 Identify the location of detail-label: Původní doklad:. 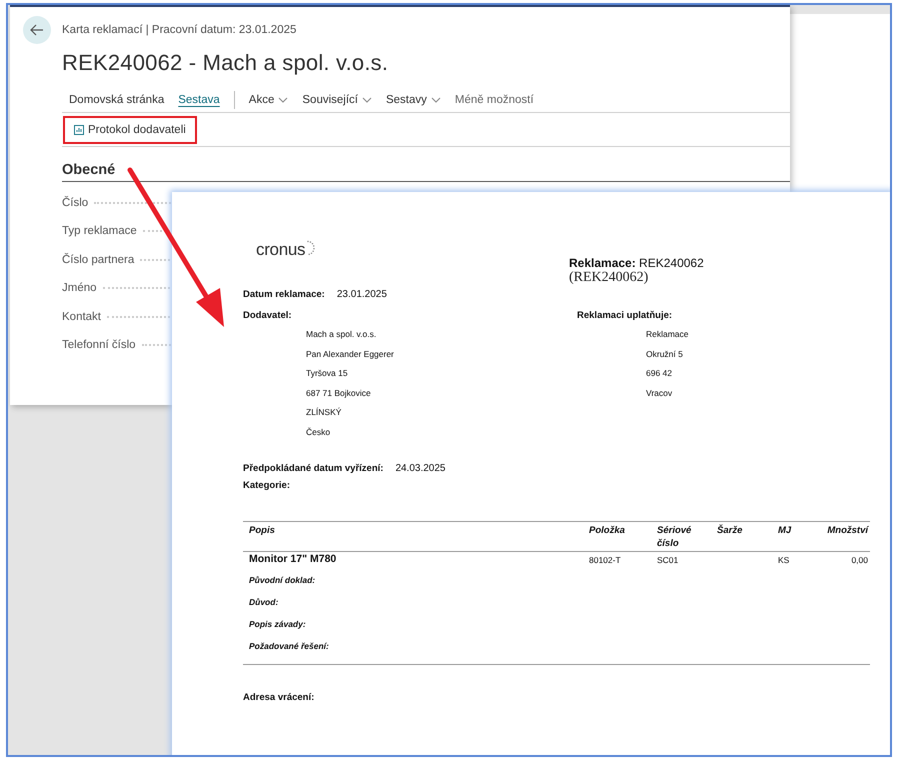
(282, 581).